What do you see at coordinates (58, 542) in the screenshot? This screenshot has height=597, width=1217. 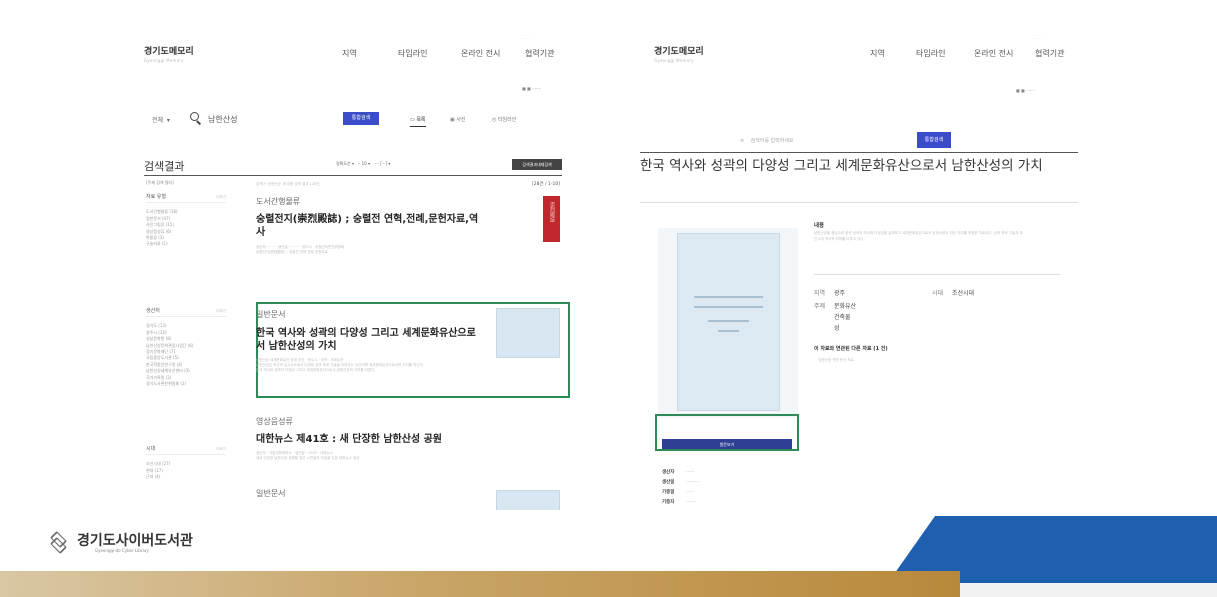 I see `library-logo-icon` at bounding box center [58, 542].